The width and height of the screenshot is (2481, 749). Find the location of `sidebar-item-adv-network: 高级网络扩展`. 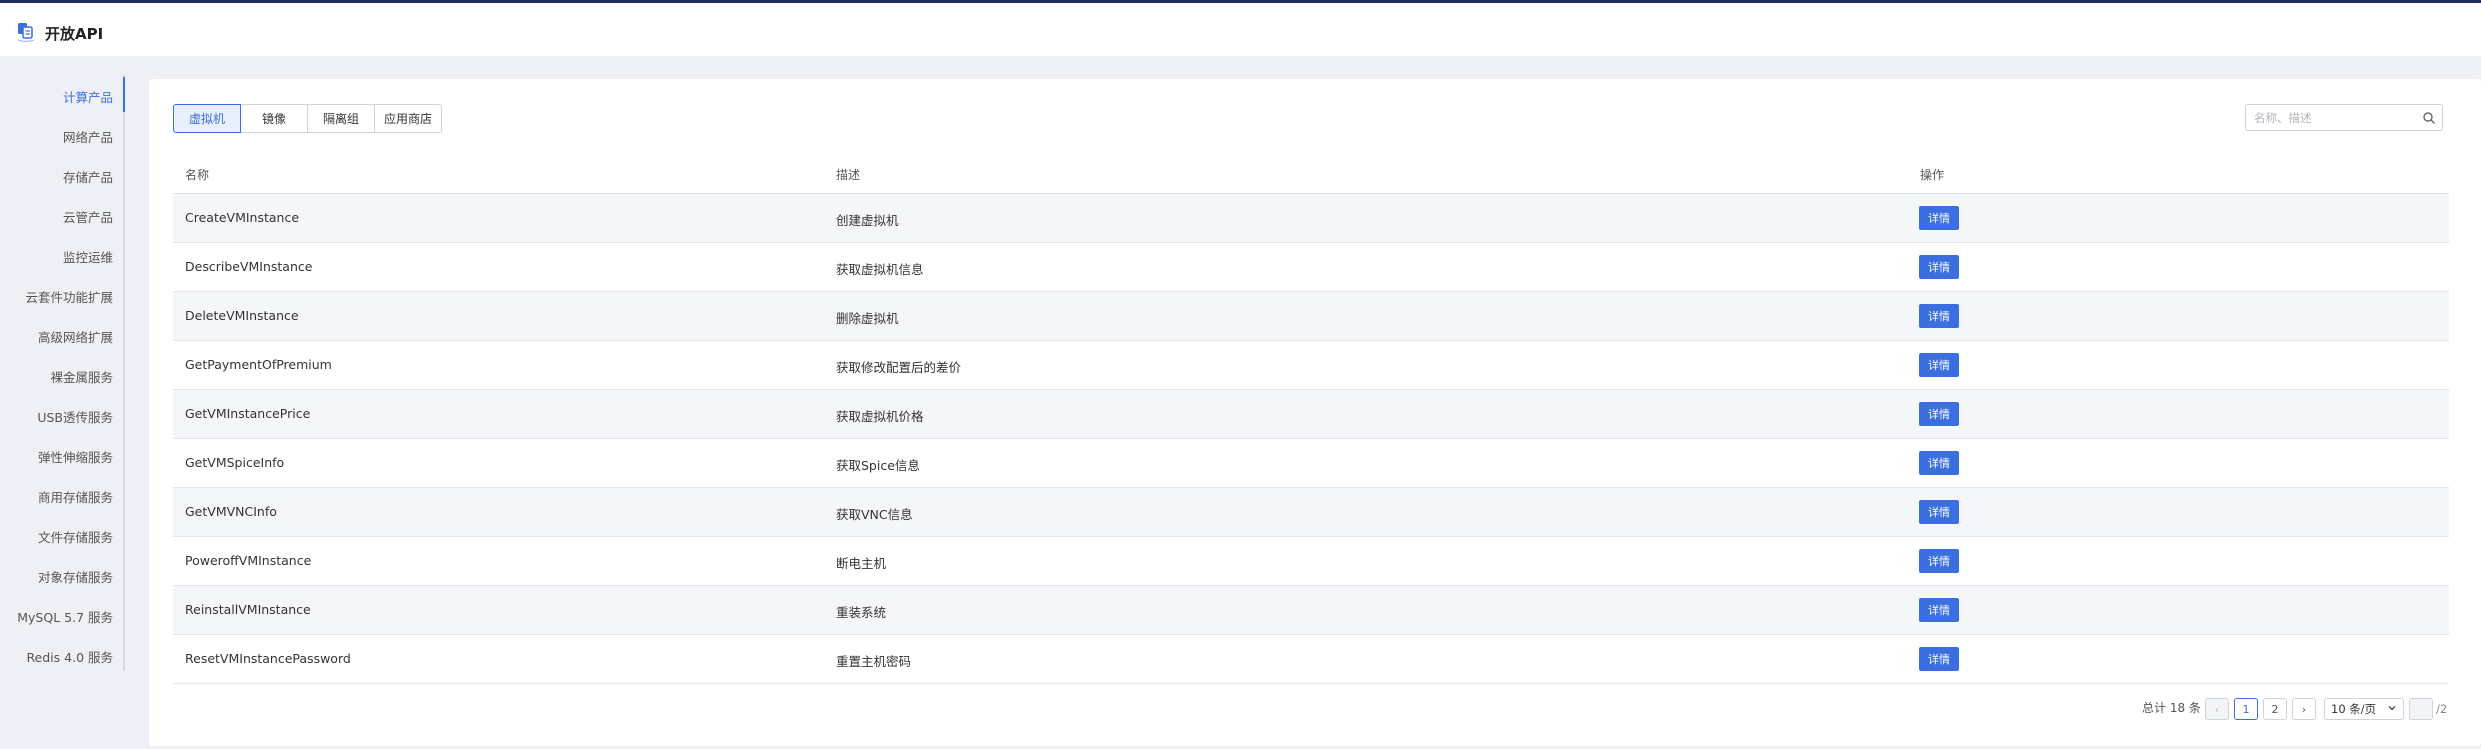

sidebar-item-adv-network: 高级网络扩展 is located at coordinates (75, 336).